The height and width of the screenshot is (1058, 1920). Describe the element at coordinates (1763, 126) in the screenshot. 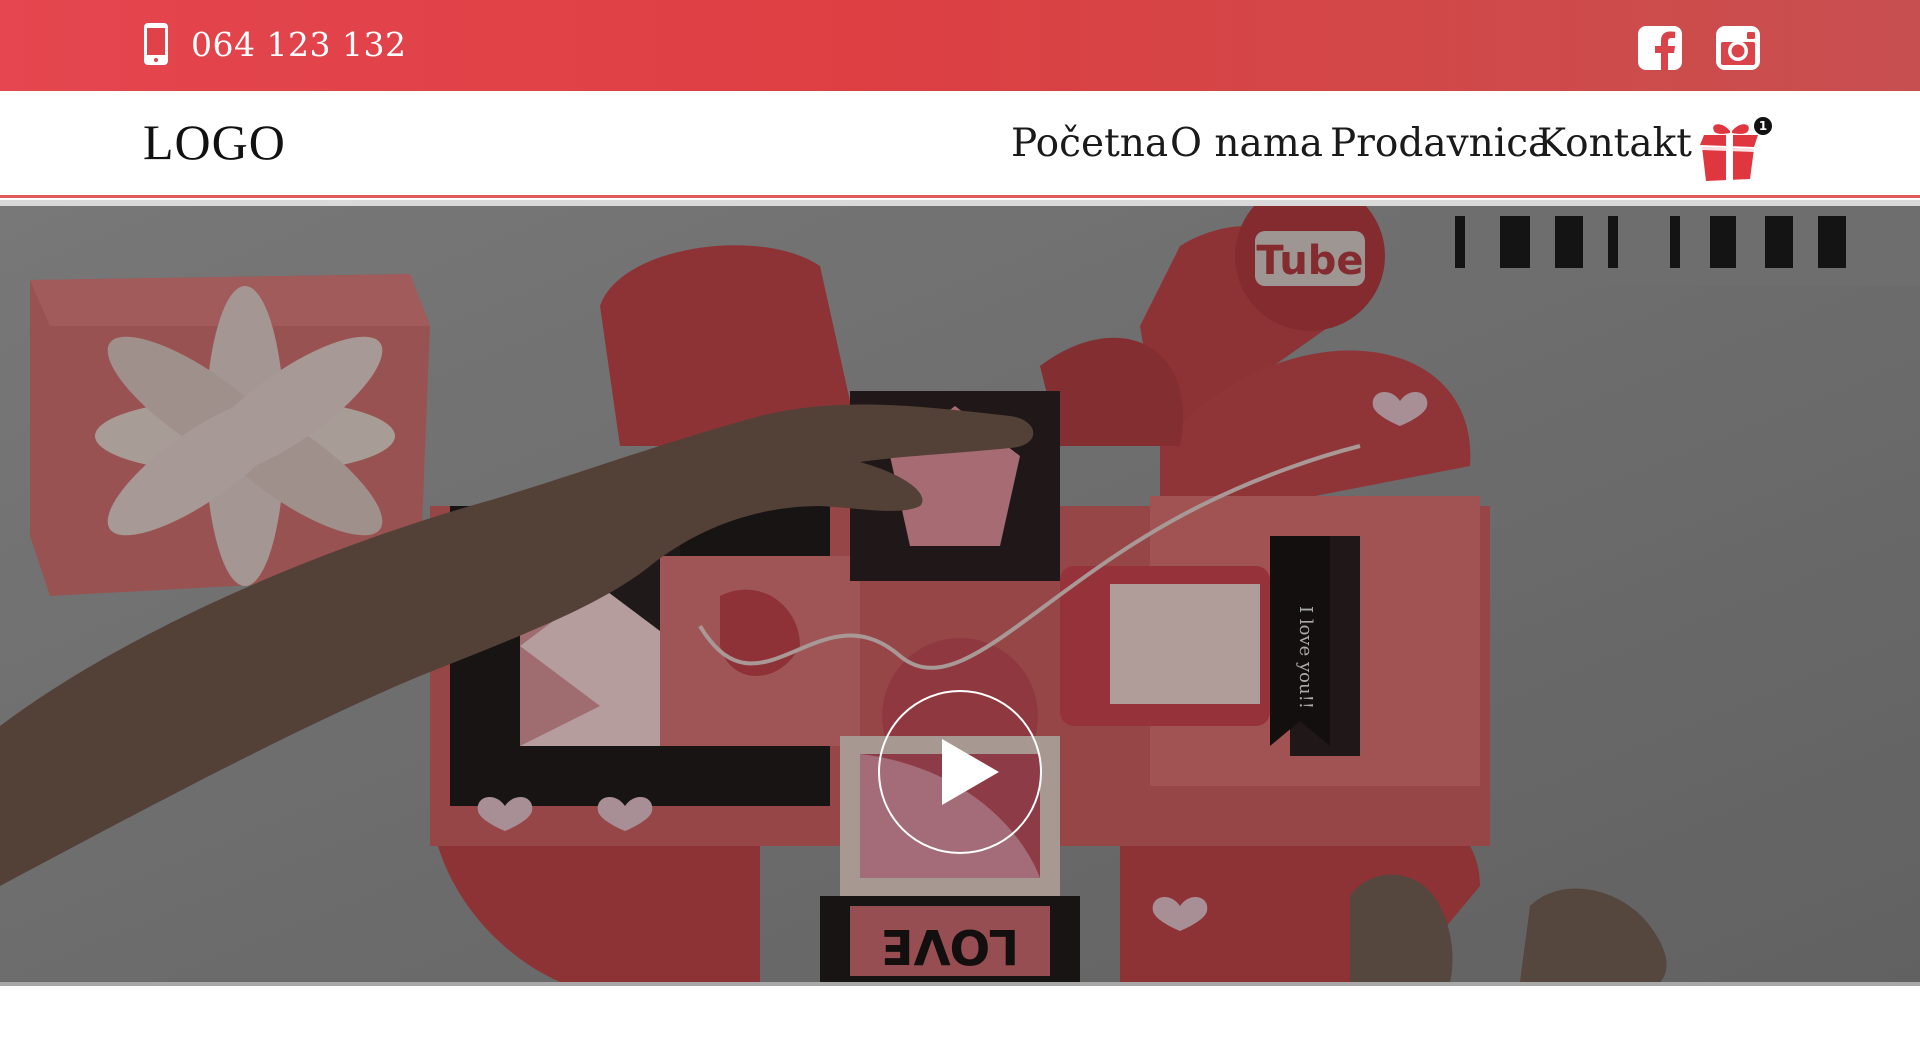

I see `cart-count-badge: 1` at that location.